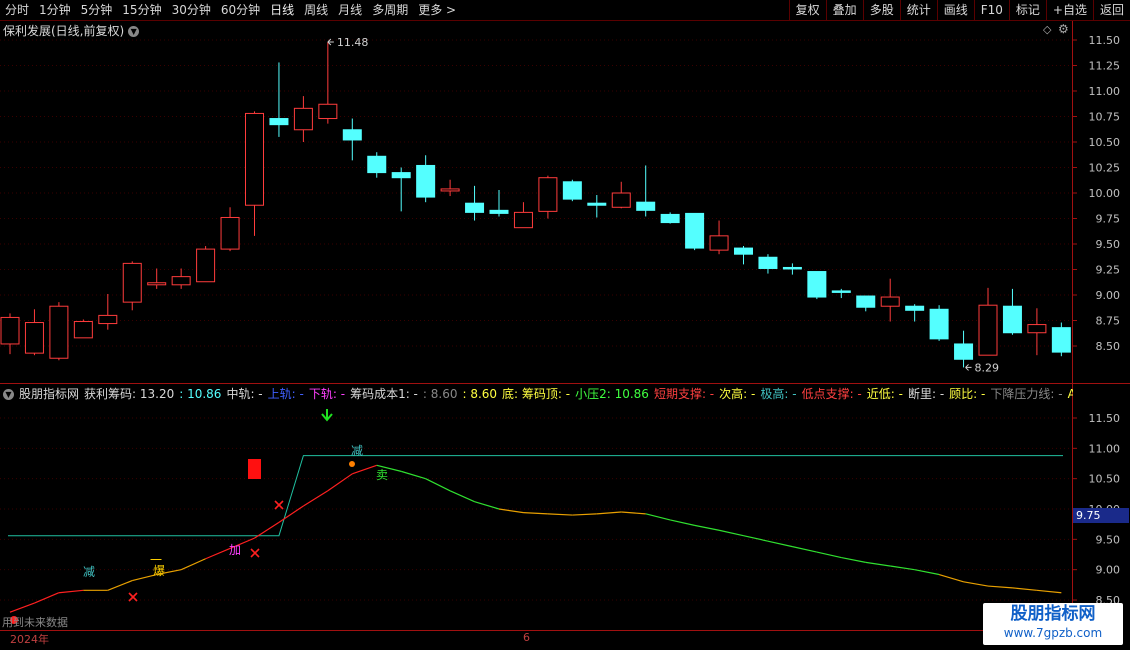 The image size is (1130, 650). I want to click on main-y-tick-label: 10.75, so click(1105, 117).